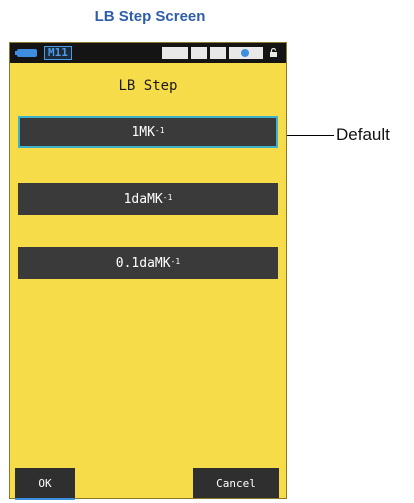 Image resolution: width=414 pixels, height=503 pixels. I want to click on lock-icon, so click(273, 52).